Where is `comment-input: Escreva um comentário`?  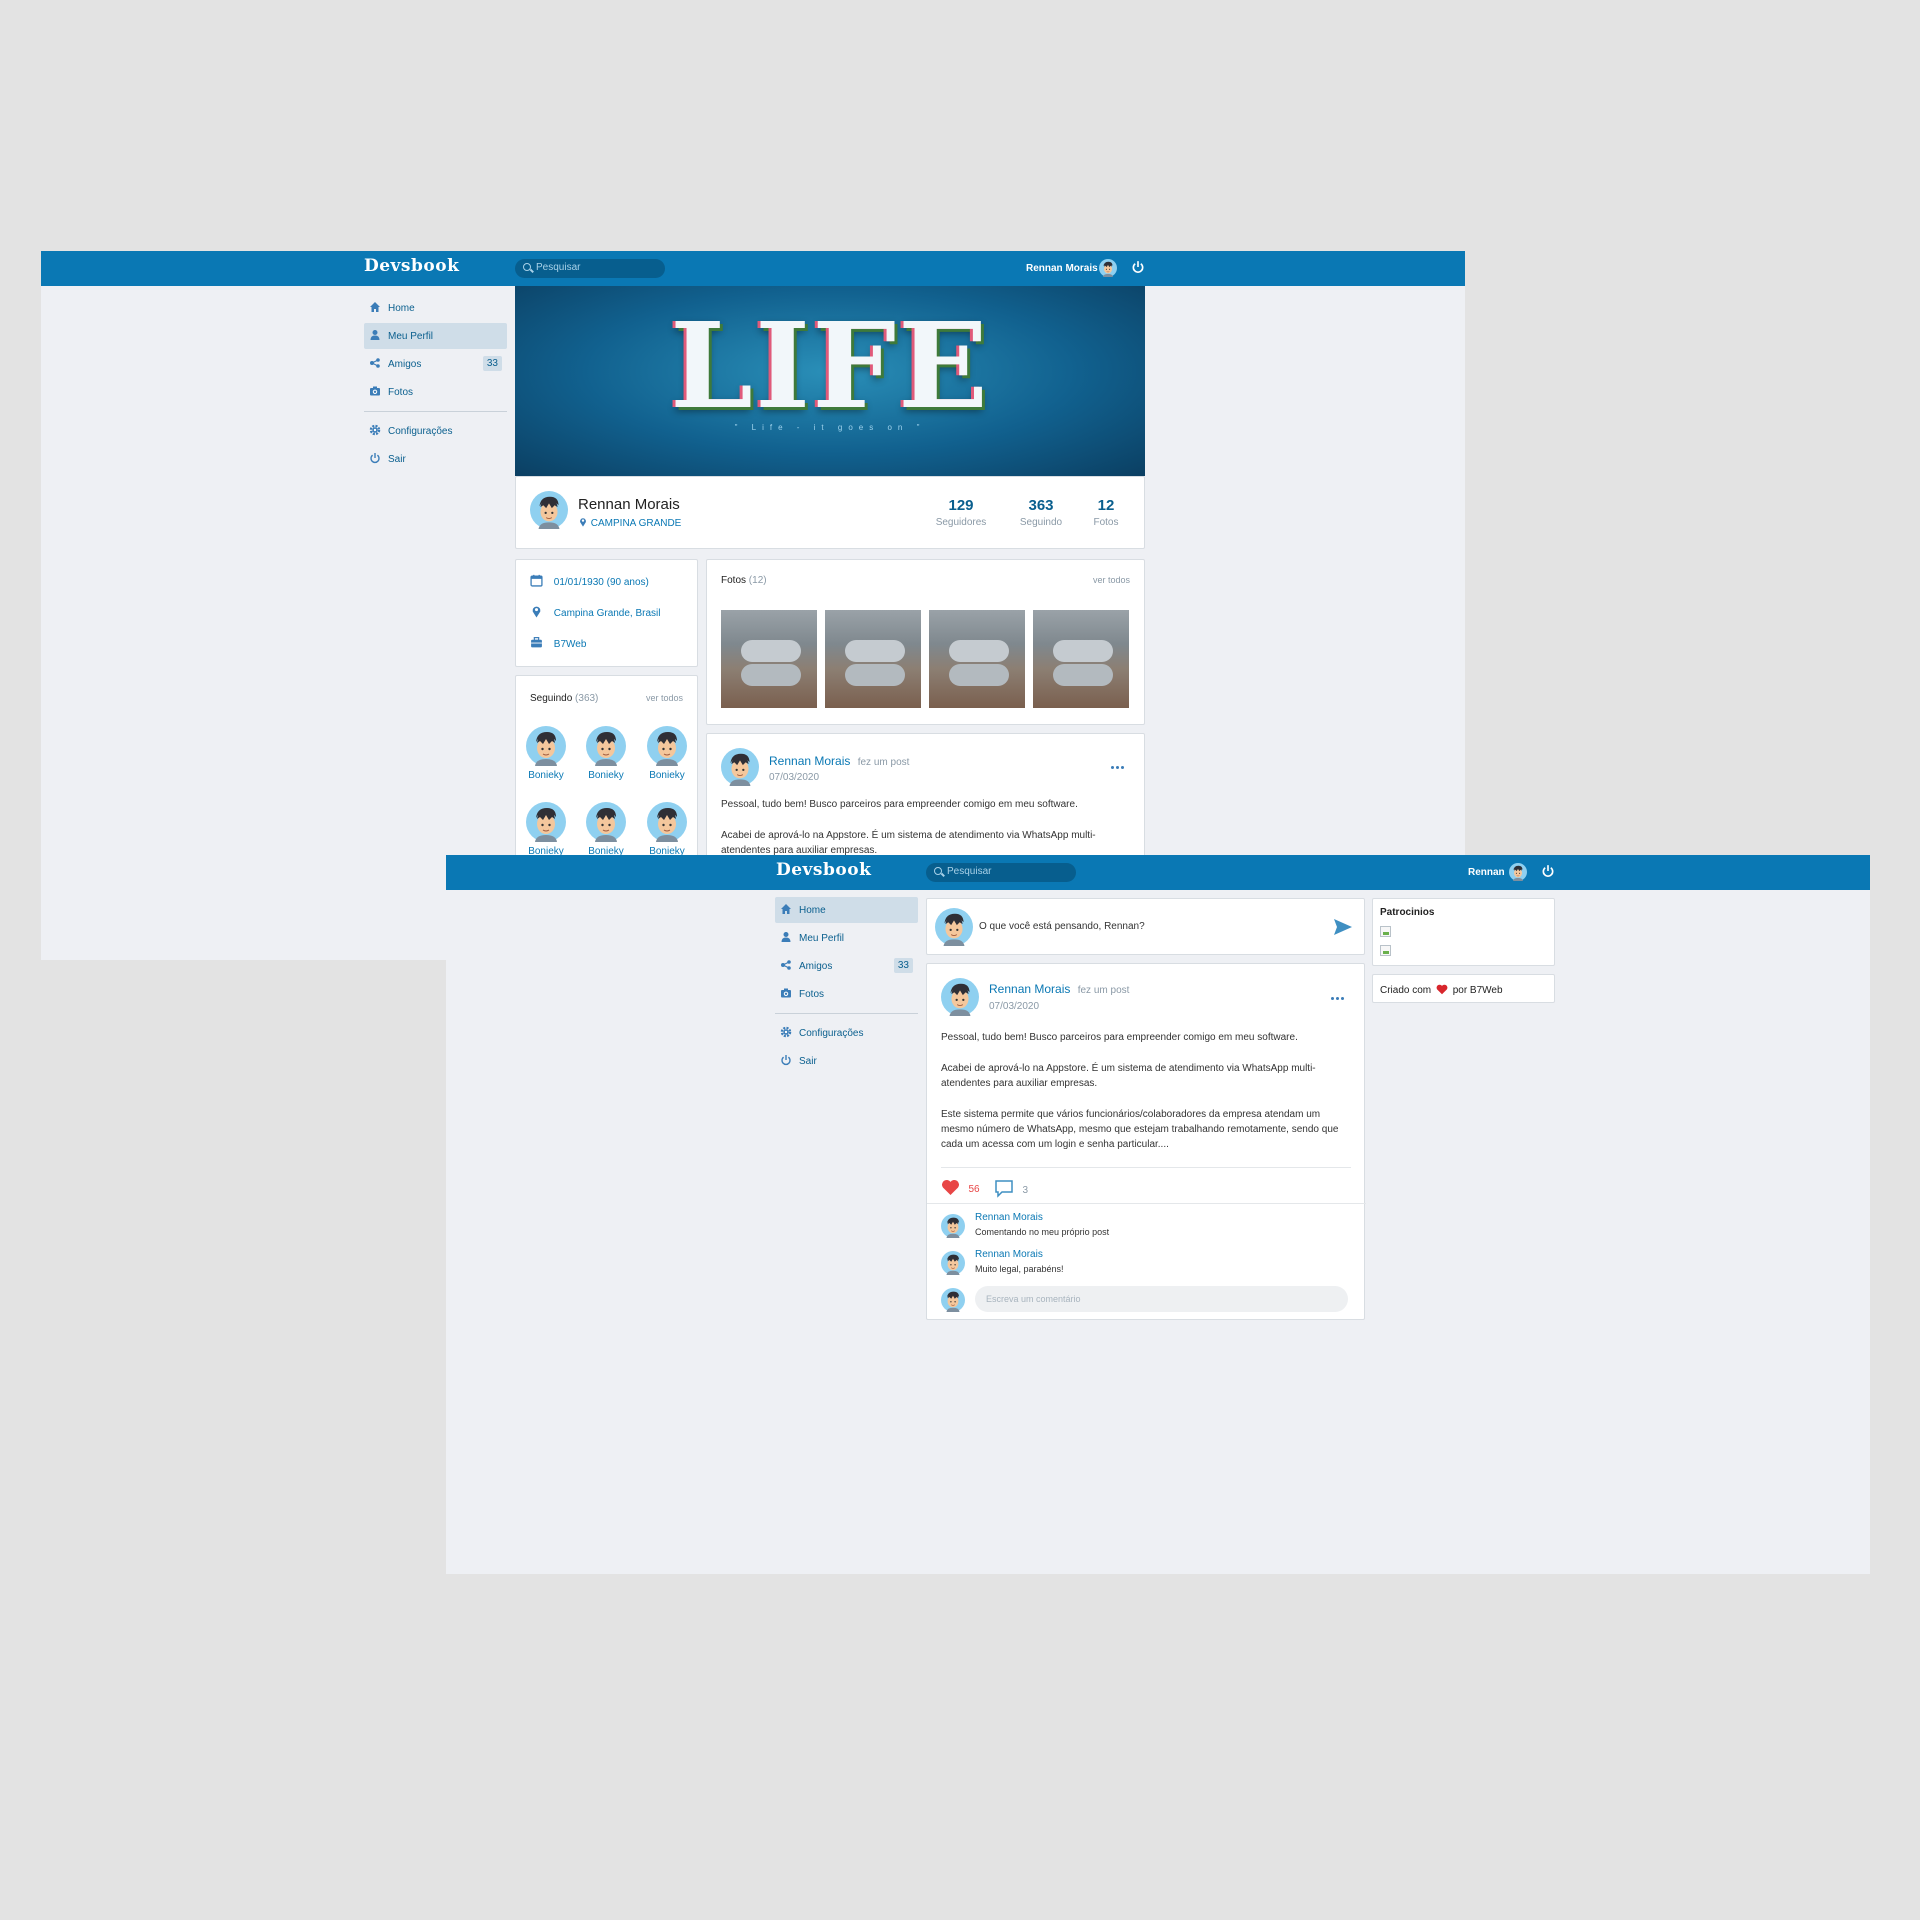 comment-input: Escreva um comentário is located at coordinates (1161, 1299).